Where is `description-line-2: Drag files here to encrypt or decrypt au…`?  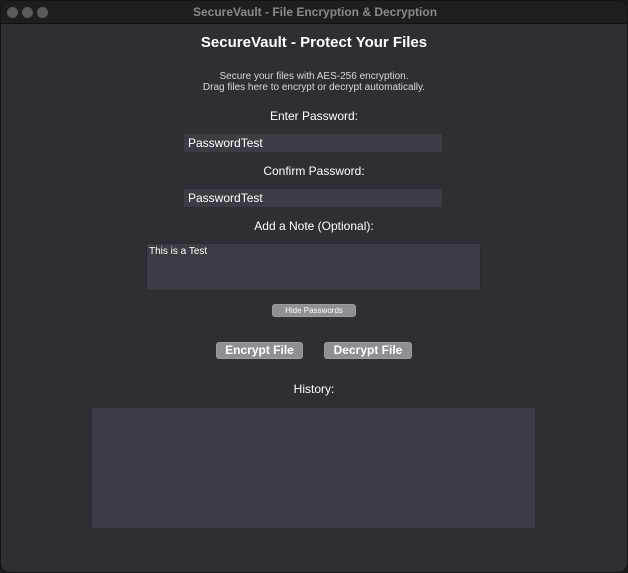
description-line-2: Drag files here to encrypt or decrypt au… is located at coordinates (314, 87).